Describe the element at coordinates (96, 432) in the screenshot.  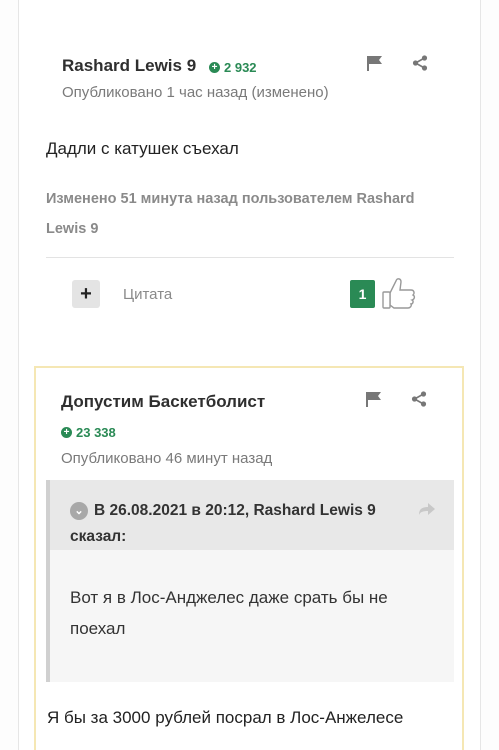
I see `reputation-value: 23 338` at that location.